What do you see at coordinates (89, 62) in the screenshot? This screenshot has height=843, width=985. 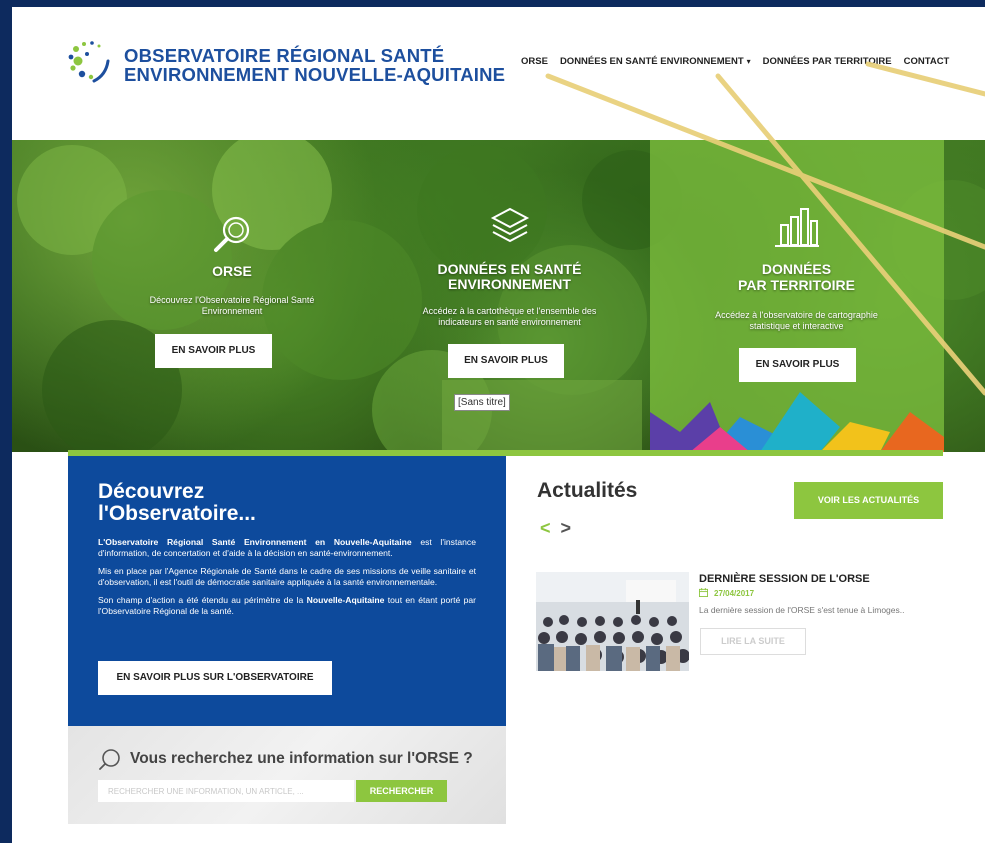 I see `orse-logo-icon` at bounding box center [89, 62].